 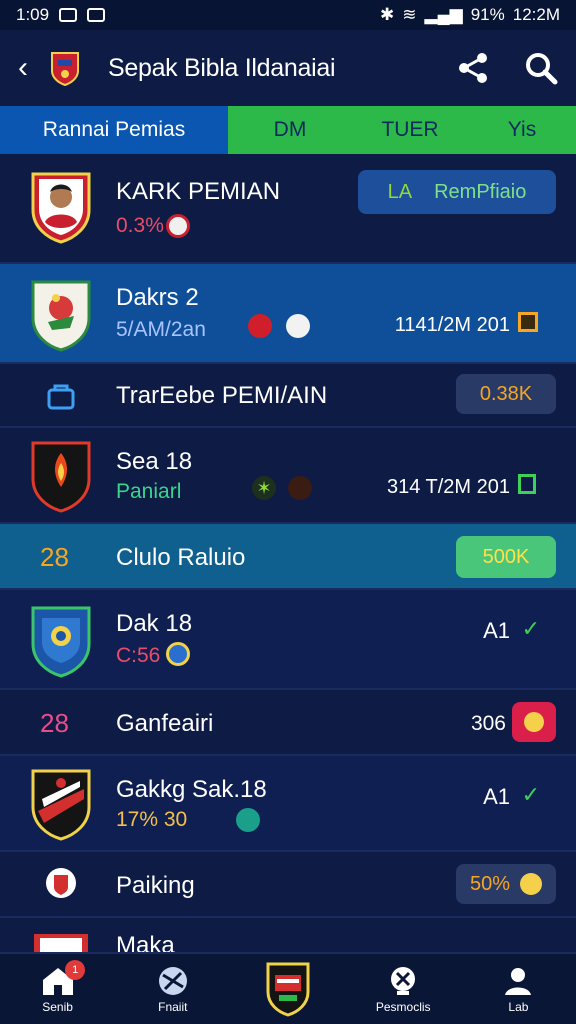 What do you see at coordinates (541, 68) in the screenshot?
I see `search-icon` at bounding box center [541, 68].